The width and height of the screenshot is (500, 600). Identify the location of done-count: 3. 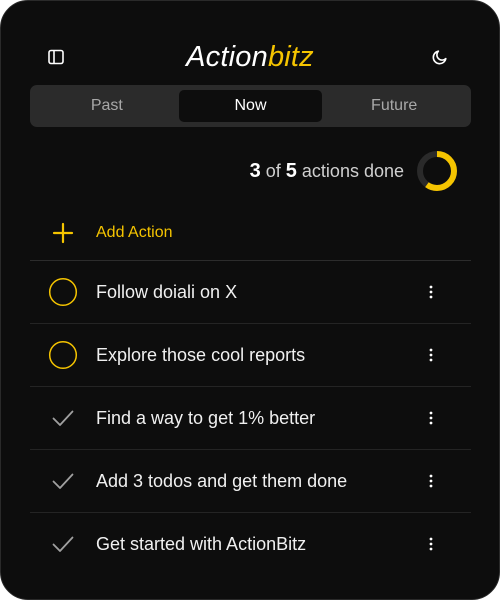
(255, 170).